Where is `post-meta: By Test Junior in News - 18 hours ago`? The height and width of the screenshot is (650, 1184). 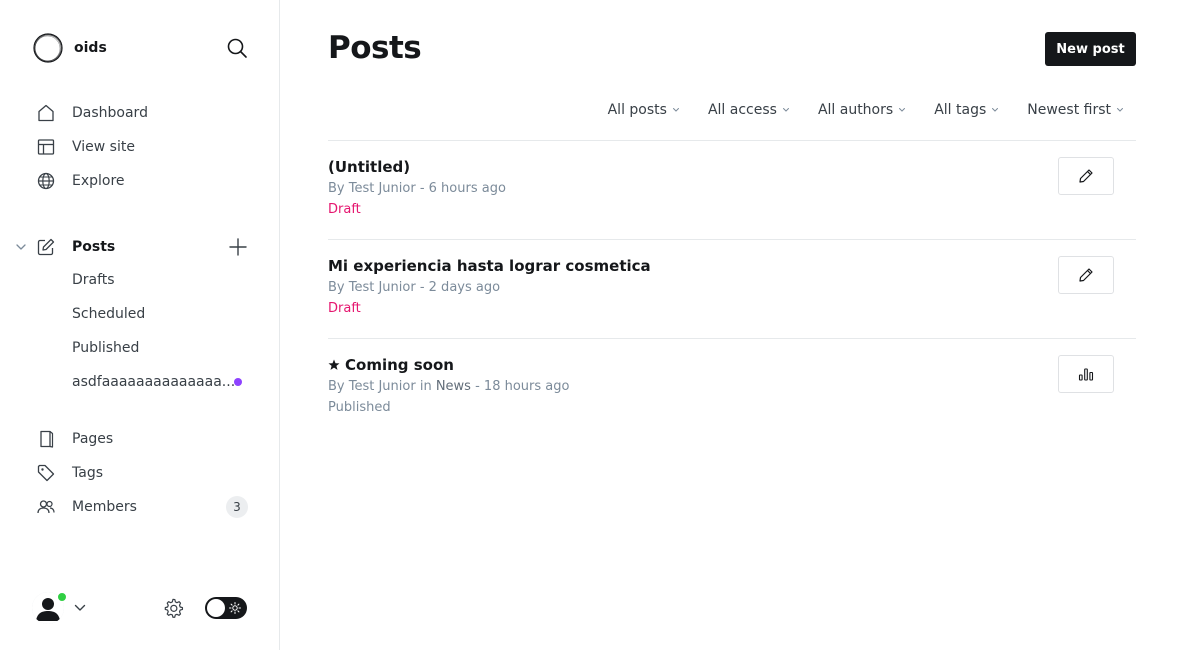
post-meta: By Test Junior in News - 18 hours ago is located at coordinates (448, 386).